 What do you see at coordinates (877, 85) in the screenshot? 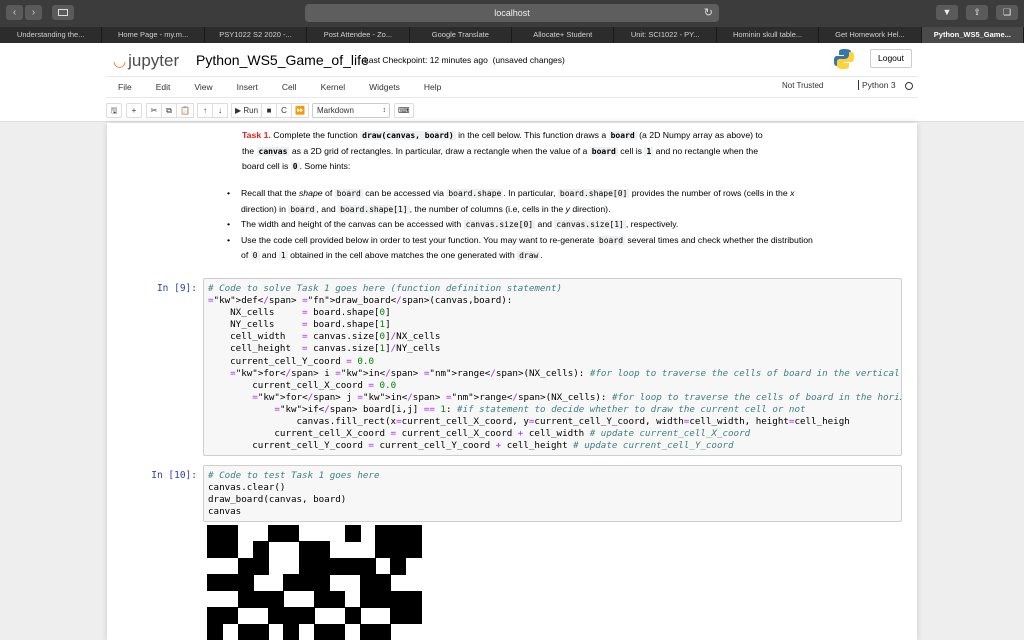
I see `kernel-name: Python 3` at bounding box center [877, 85].